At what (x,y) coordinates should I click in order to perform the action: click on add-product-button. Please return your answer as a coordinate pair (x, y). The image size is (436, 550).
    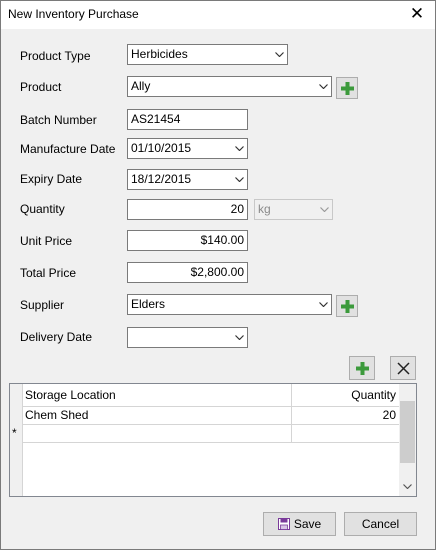
    Looking at the image, I should click on (347, 88).